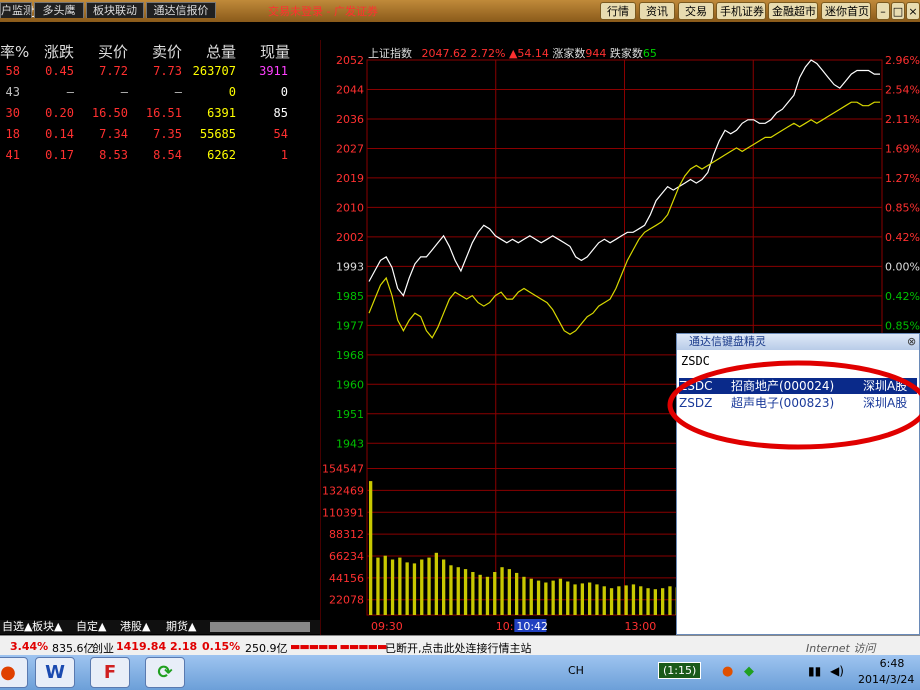  I want to click on bottom-tab-sector: 板块▲, so click(47, 627).